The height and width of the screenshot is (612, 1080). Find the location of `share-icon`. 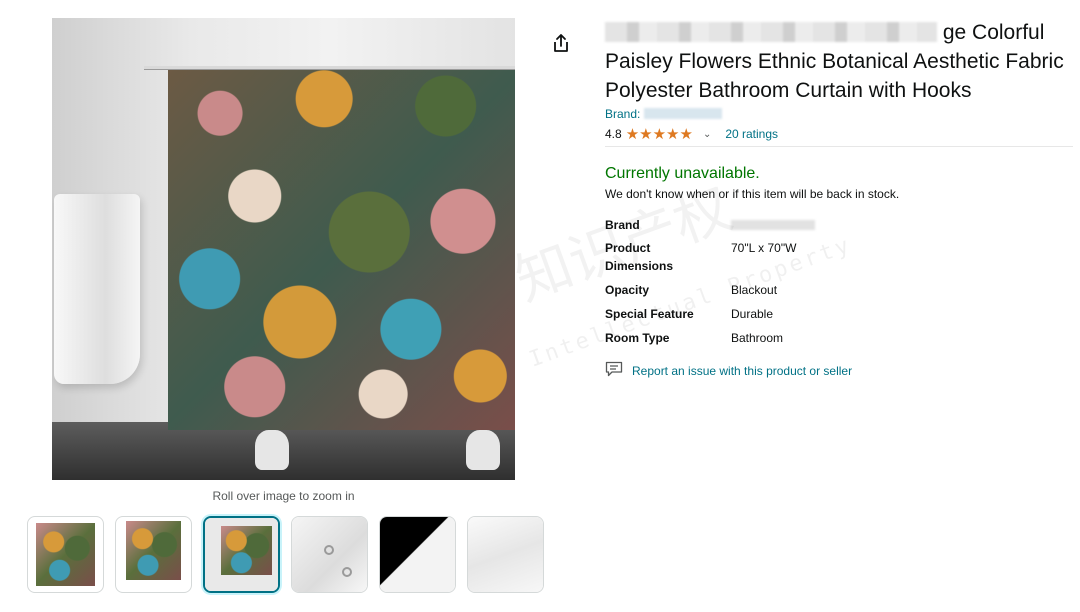

share-icon is located at coordinates (561, 43).